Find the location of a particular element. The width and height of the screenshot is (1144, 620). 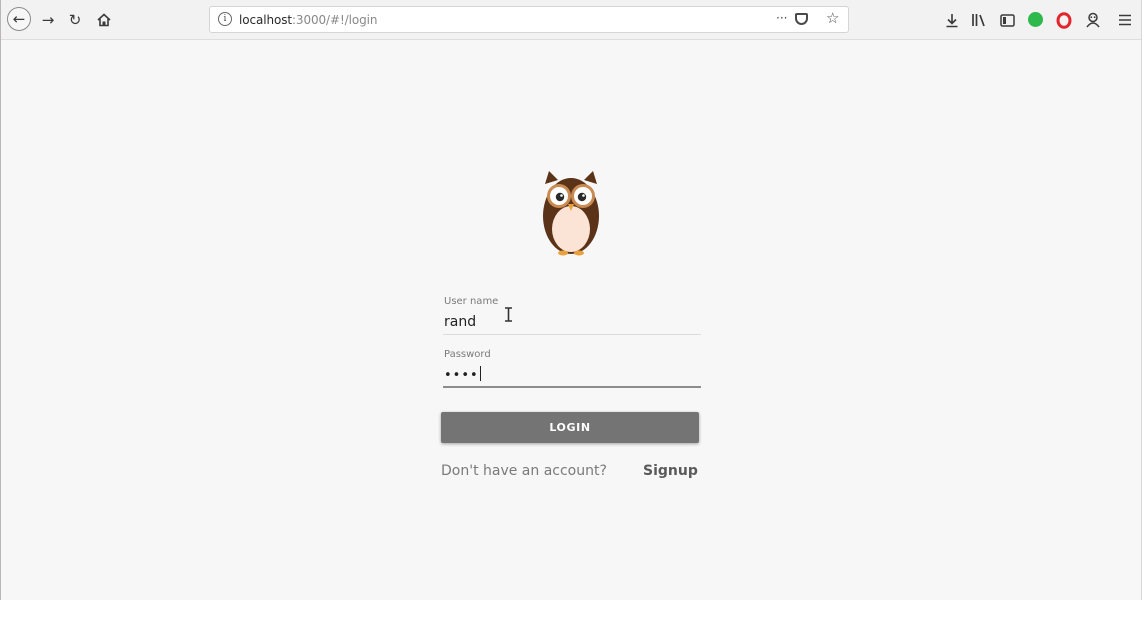

signup-link: Signup is located at coordinates (670, 471).